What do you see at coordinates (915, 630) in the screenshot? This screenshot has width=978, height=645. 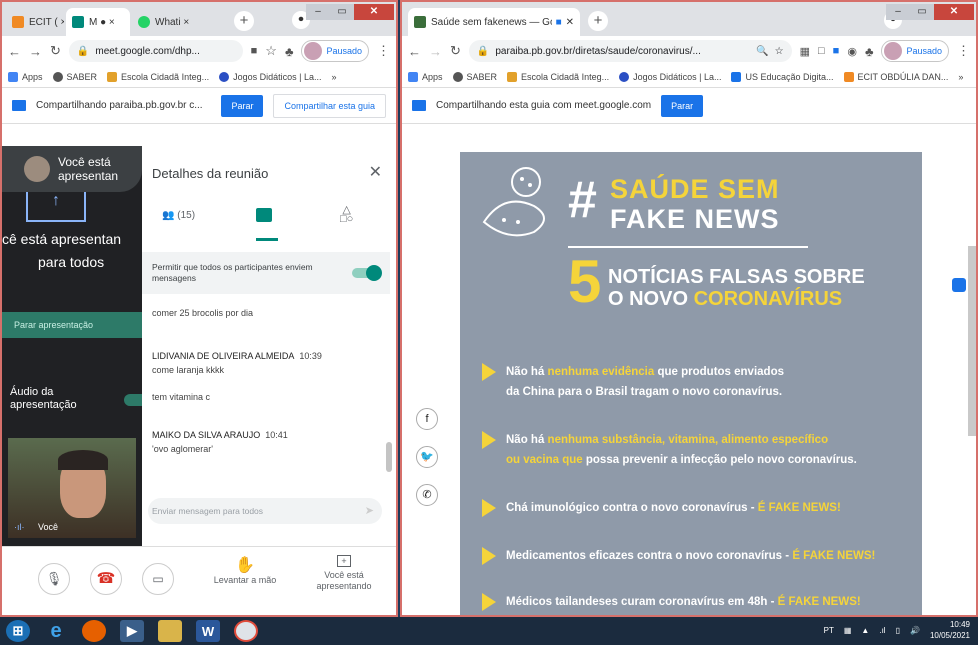 I see `volume-icon: 🔊` at bounding box center [915, 630].